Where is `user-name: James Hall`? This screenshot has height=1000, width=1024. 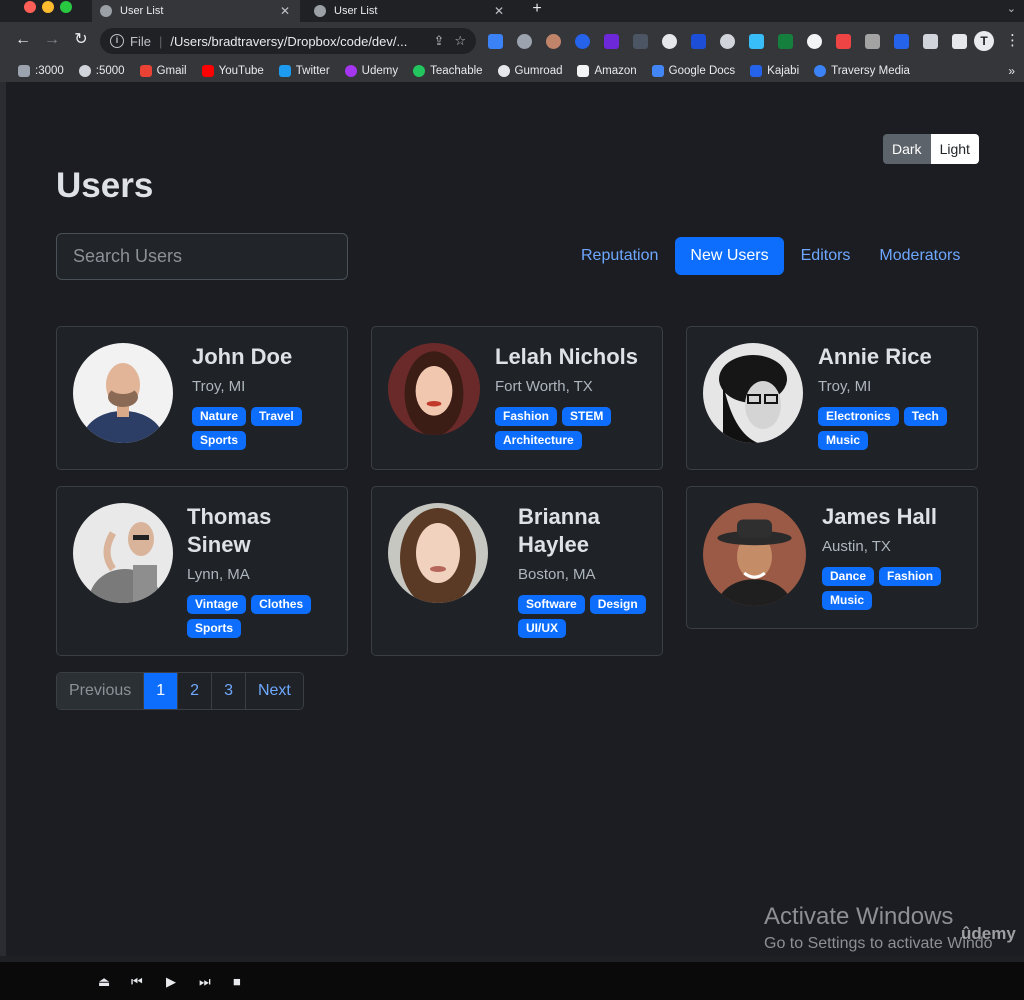
user-name: James Hall is located at coordinates (879, 516).